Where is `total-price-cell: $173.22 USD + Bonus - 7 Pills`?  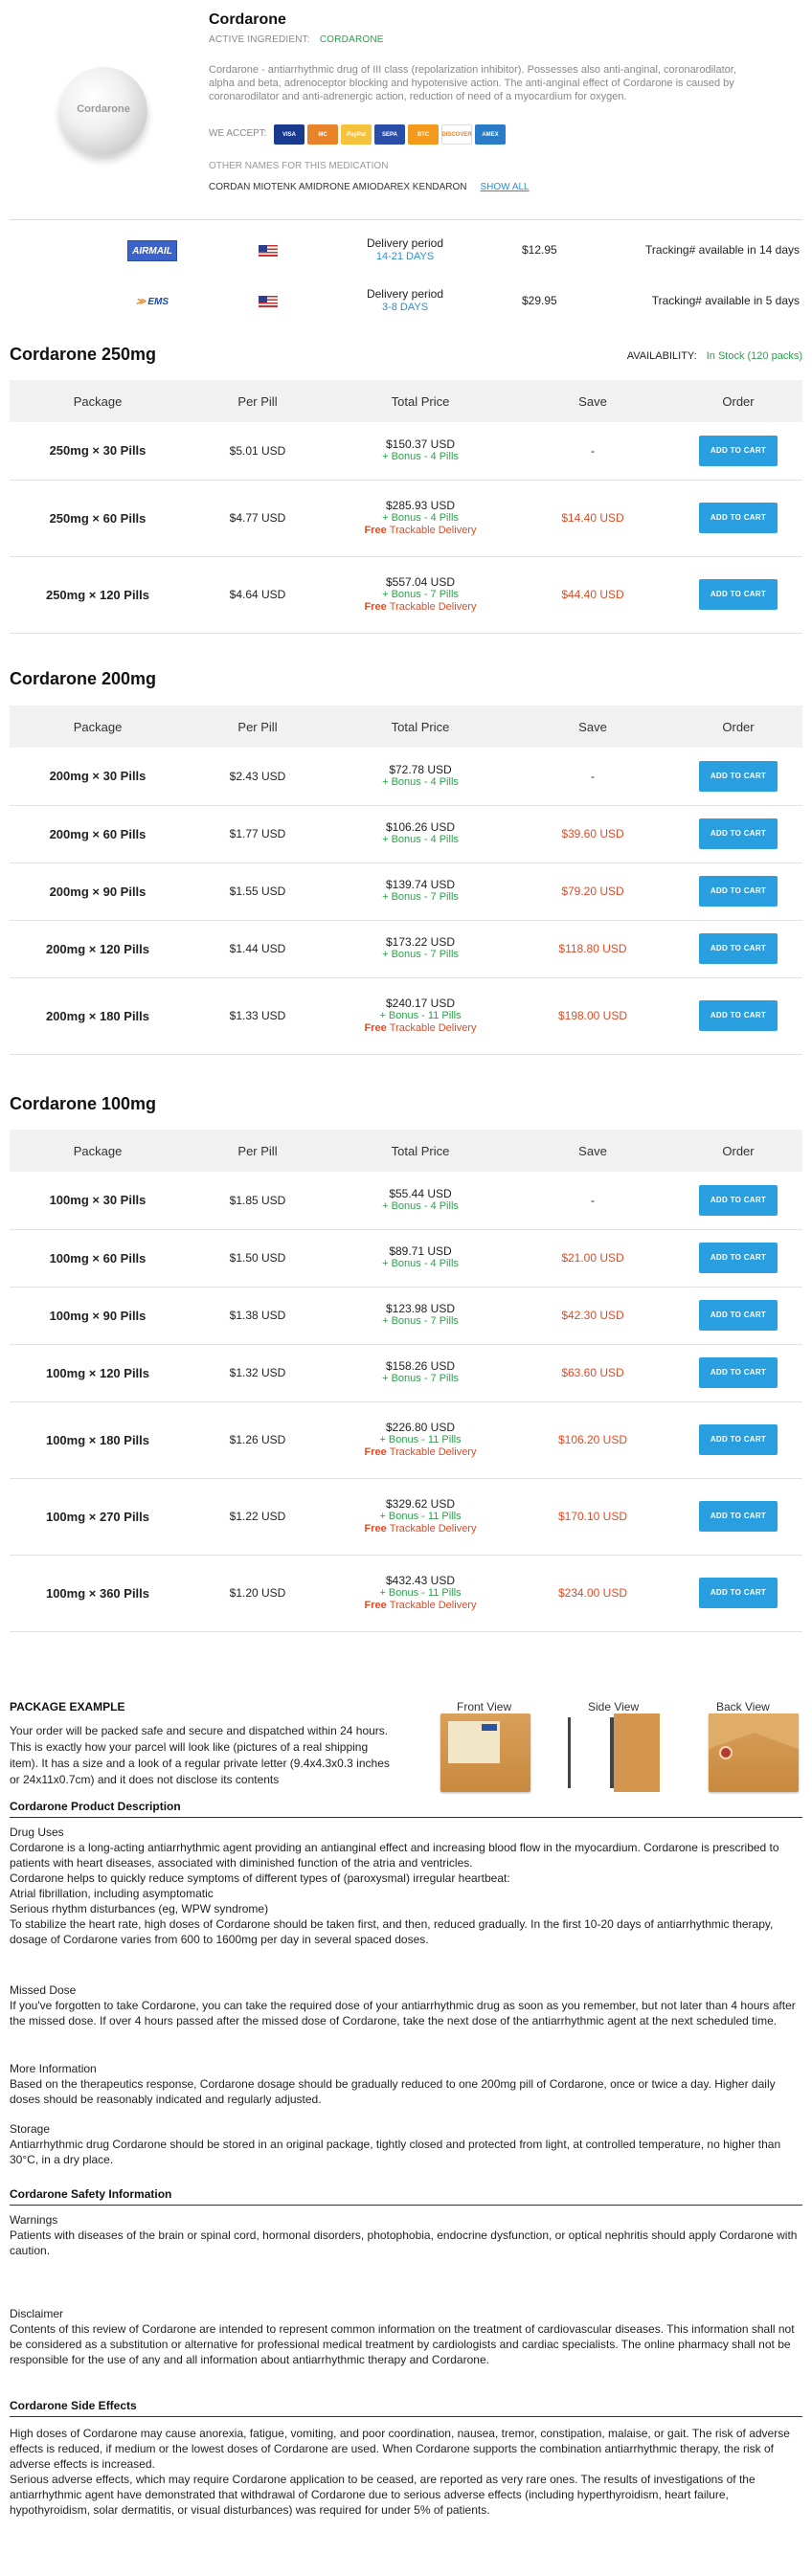
total-price-cell: $173.22 USD + Bonus - 7 Pills is located at coordinates (420, 949).